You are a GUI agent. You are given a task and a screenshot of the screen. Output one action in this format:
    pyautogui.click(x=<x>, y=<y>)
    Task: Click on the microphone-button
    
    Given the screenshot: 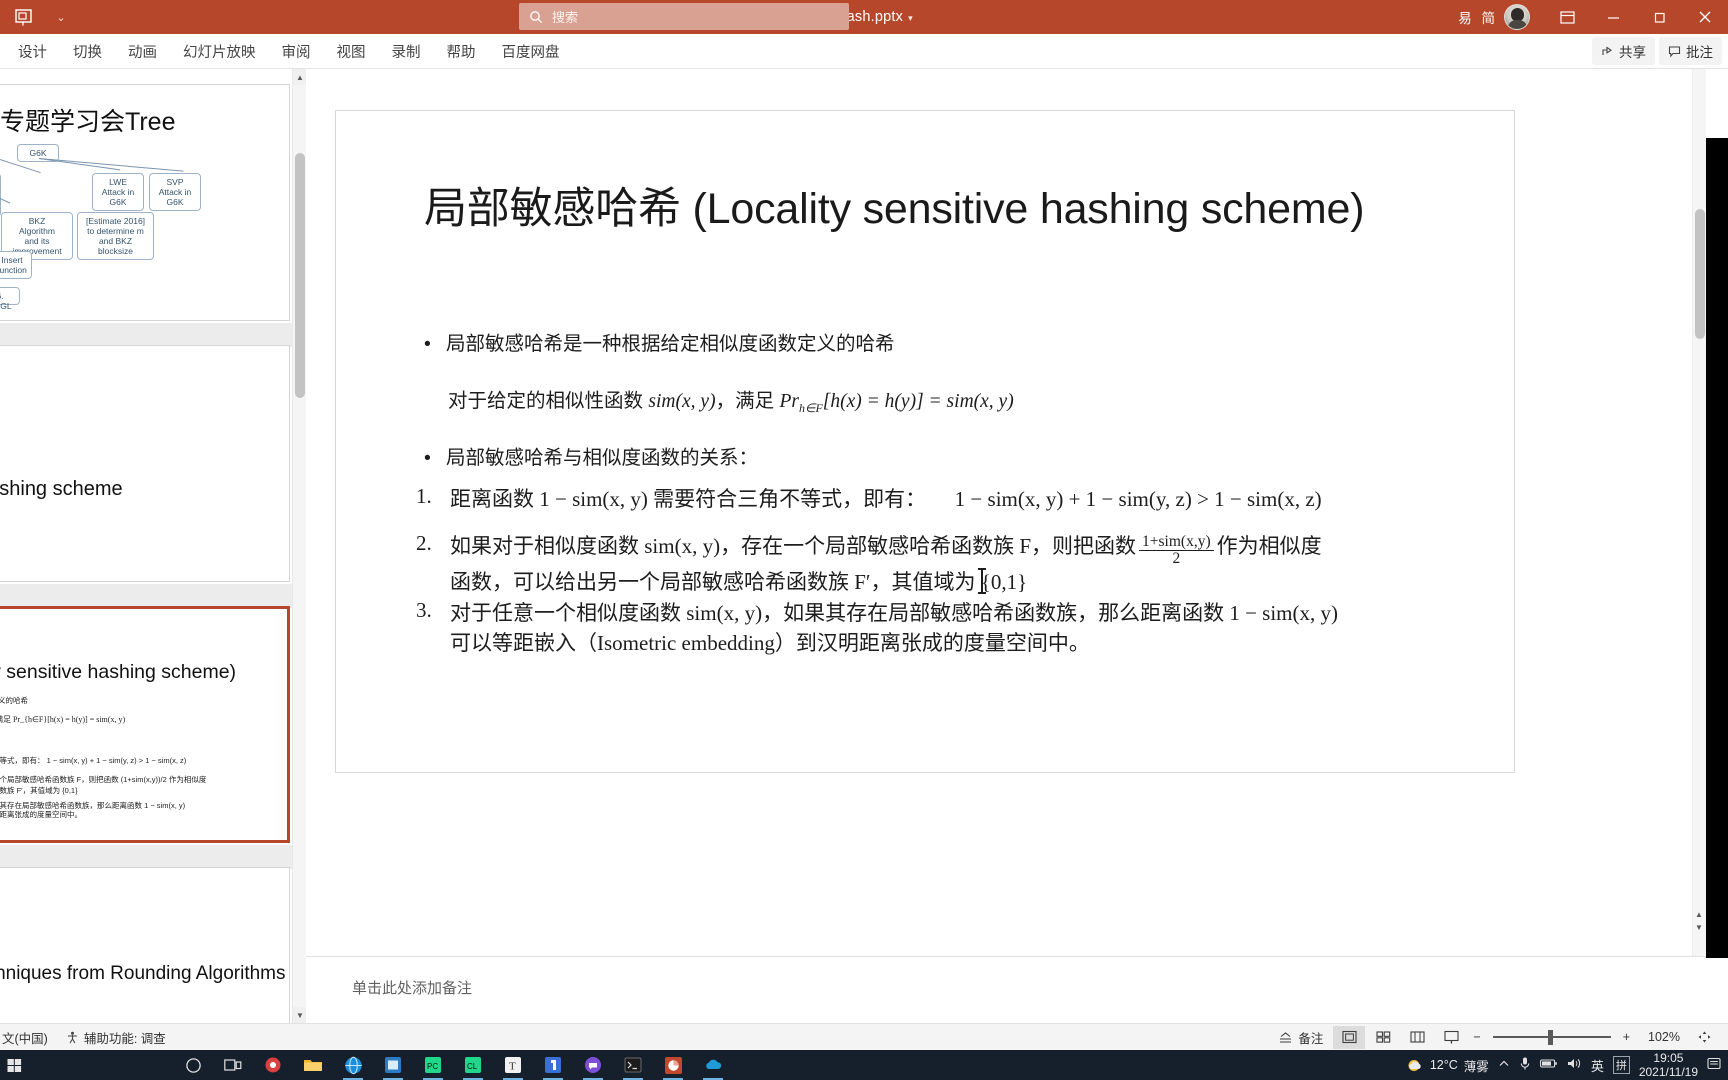 What is the action you would take?
    pyautogui.click(x=1525, y=1065)
    